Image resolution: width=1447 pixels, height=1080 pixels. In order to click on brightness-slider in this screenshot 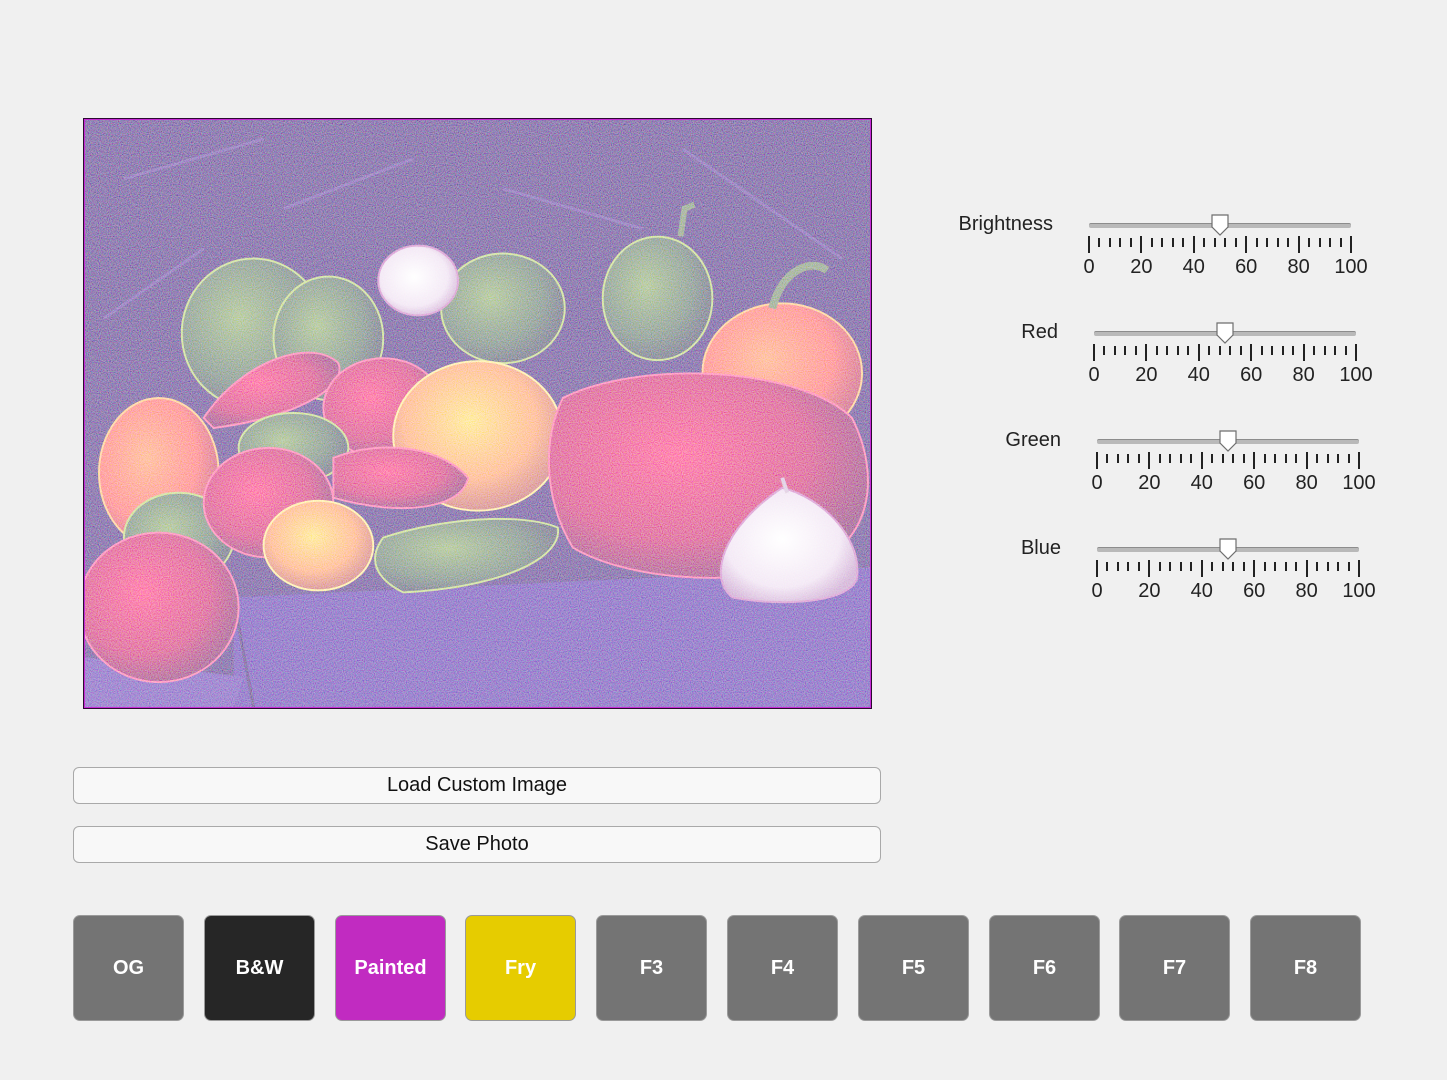, I will do `click(1220, 225)`.